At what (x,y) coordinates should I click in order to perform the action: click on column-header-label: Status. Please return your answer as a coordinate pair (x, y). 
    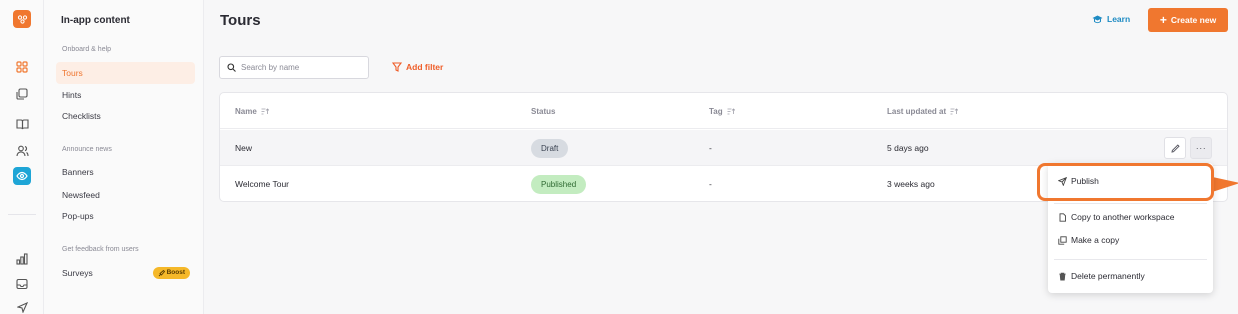
    Looking at the image, I should click on (543, 111).